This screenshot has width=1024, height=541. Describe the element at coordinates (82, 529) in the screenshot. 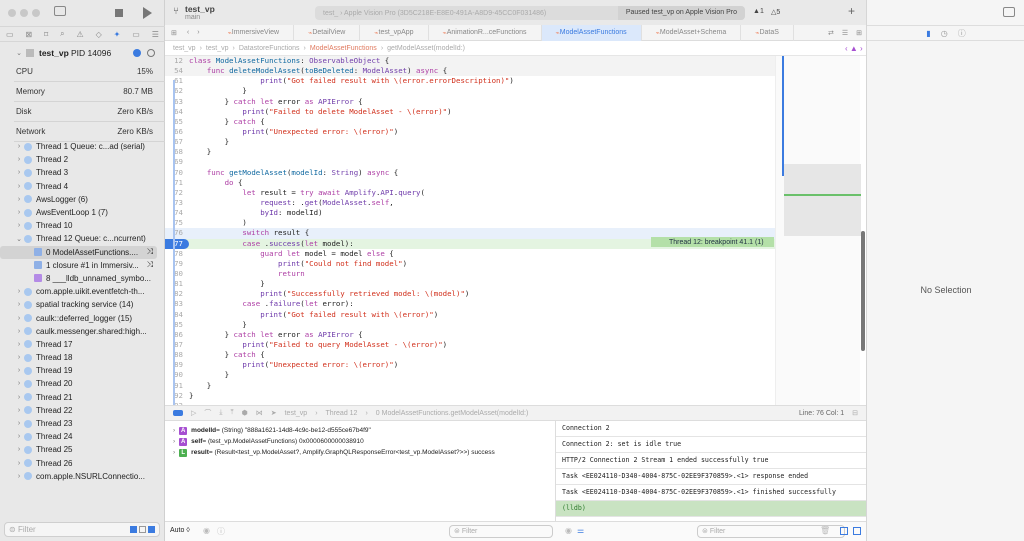

I see `navigator-filter: ⊜ Filter` at that location.